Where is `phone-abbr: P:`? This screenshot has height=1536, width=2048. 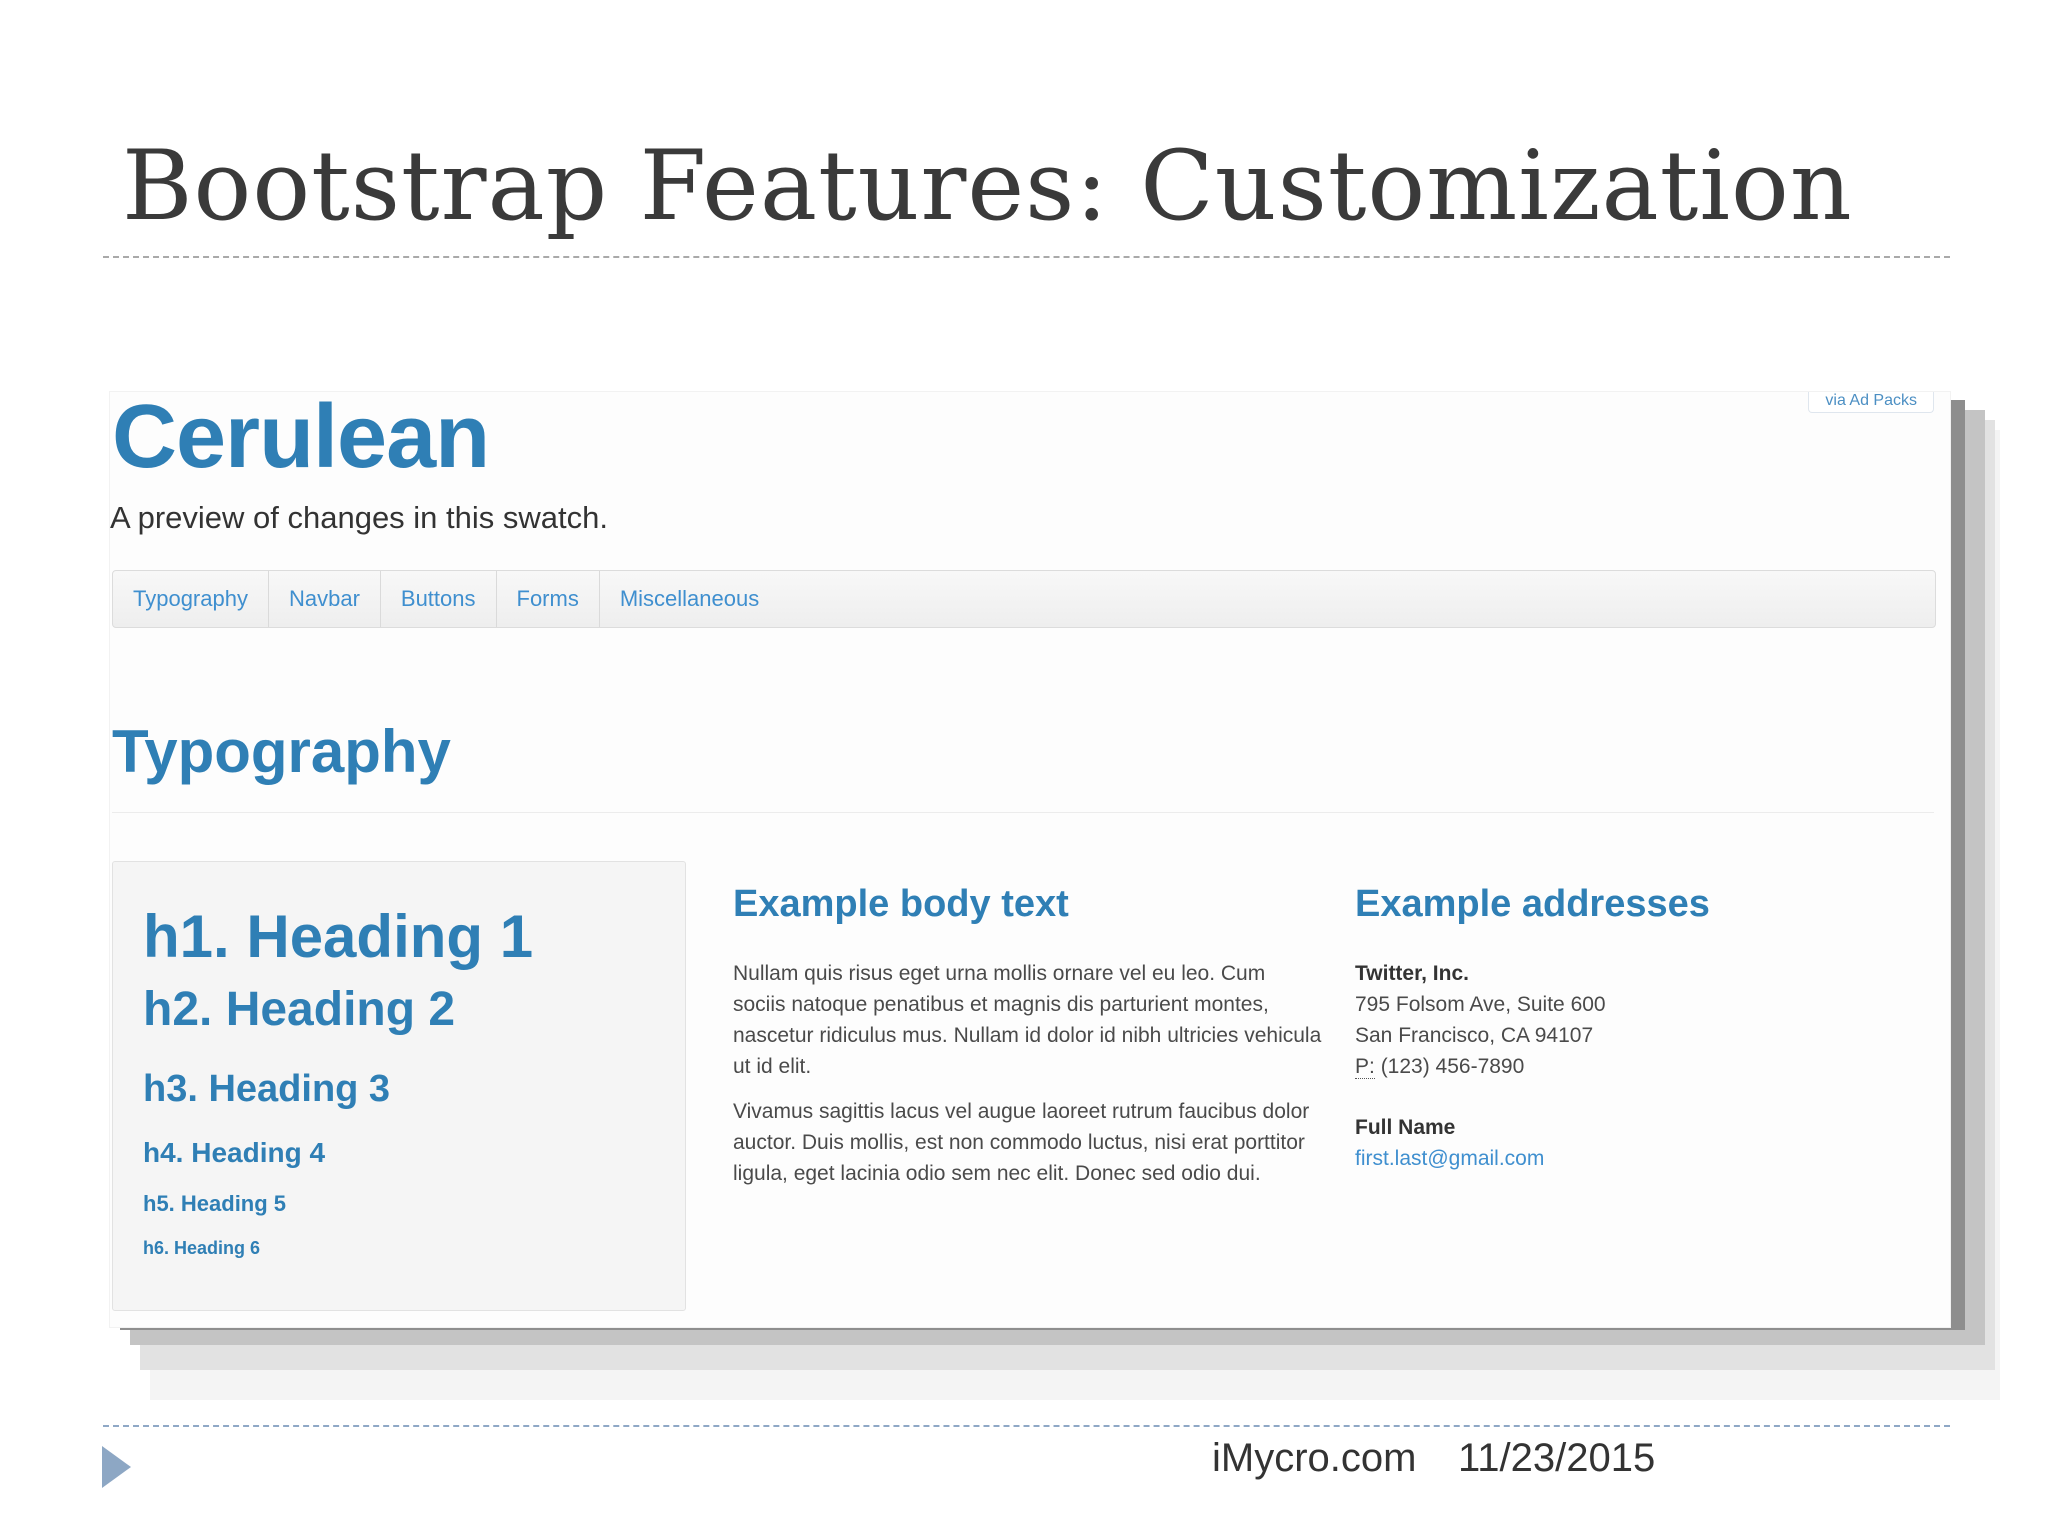
phone-abbr: P: is located at coordinates (1365, 1067).